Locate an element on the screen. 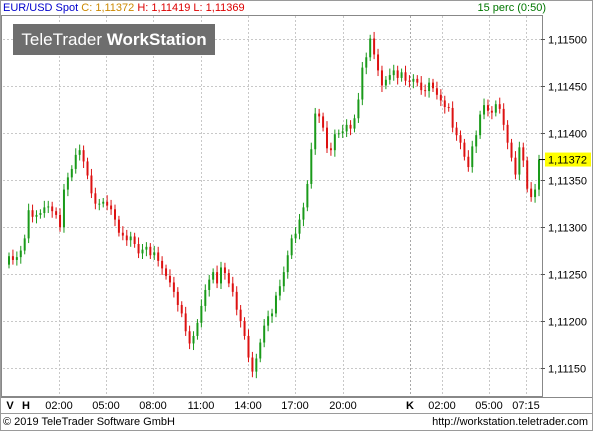 This screenshot has width=593, height=431. y-tick-label: 1,11400 is located at coordinates (567, 135).